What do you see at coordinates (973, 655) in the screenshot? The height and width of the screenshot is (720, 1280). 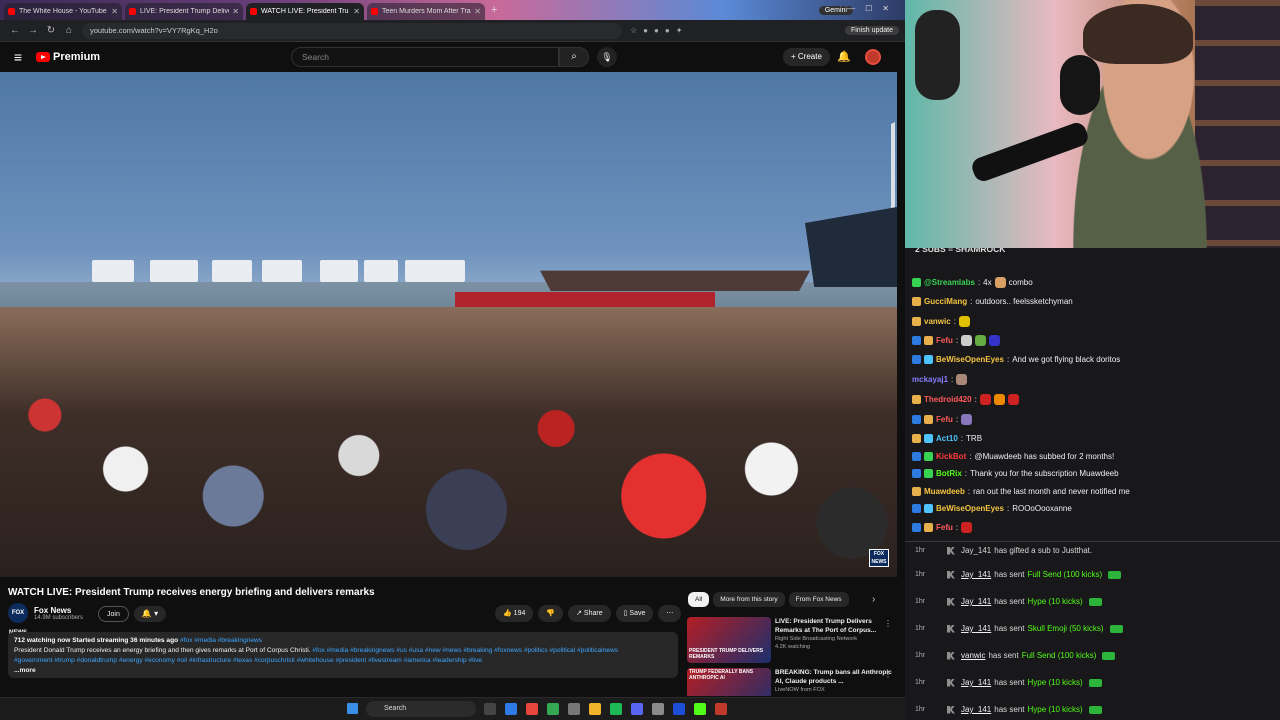 I see `event-username: vanwic` at bounding box center [973, 655].